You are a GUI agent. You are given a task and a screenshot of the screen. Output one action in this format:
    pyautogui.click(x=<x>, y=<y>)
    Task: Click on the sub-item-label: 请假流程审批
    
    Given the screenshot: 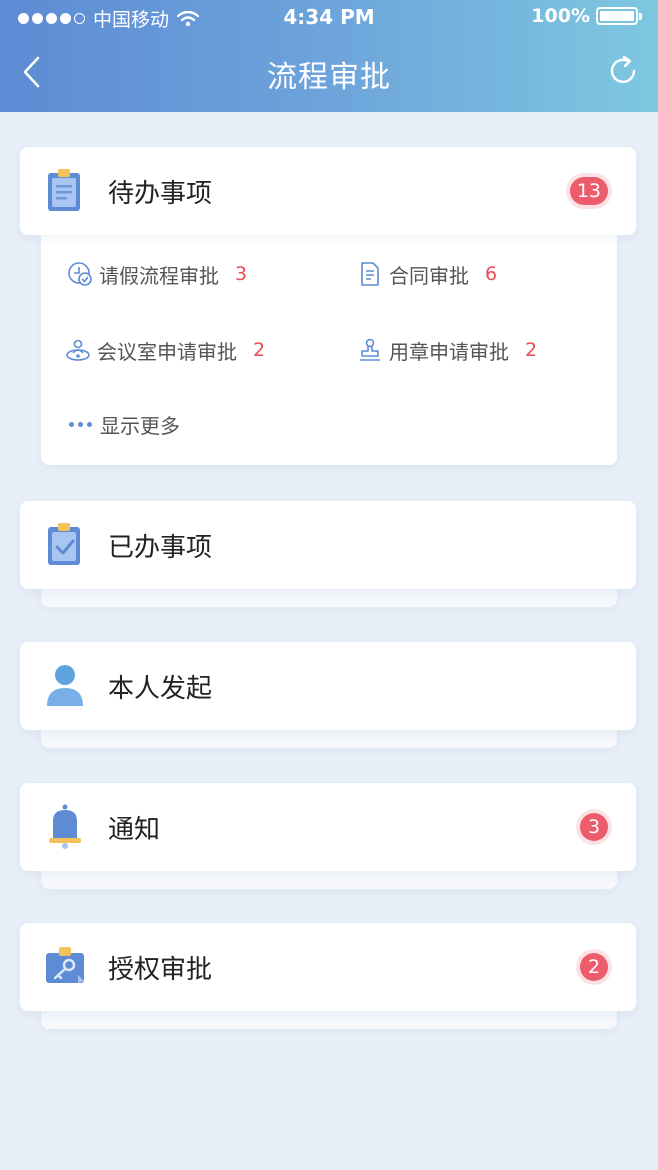 What is the action you would take?
    pyautogui.click(x=159, y=275)
    